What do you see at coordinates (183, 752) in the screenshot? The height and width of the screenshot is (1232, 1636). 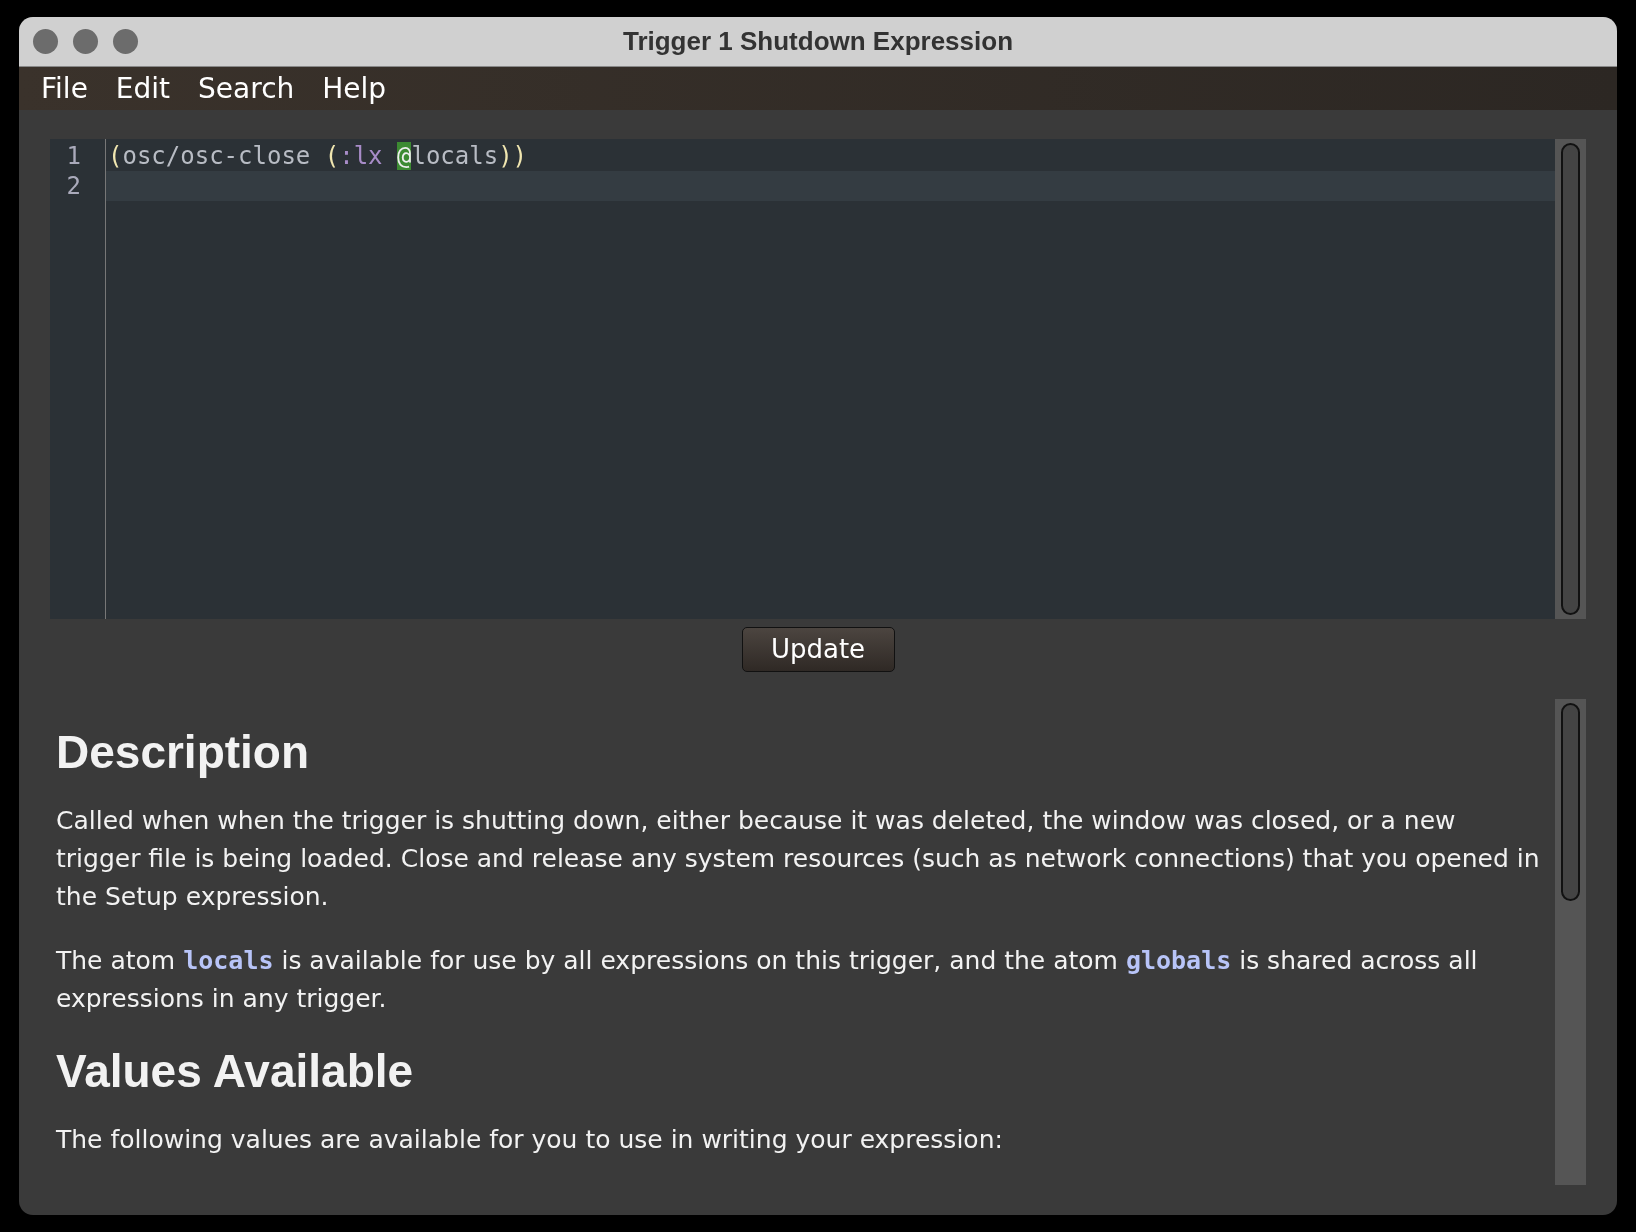 I see `section-heading: Description` at bounding box center [183, 752].